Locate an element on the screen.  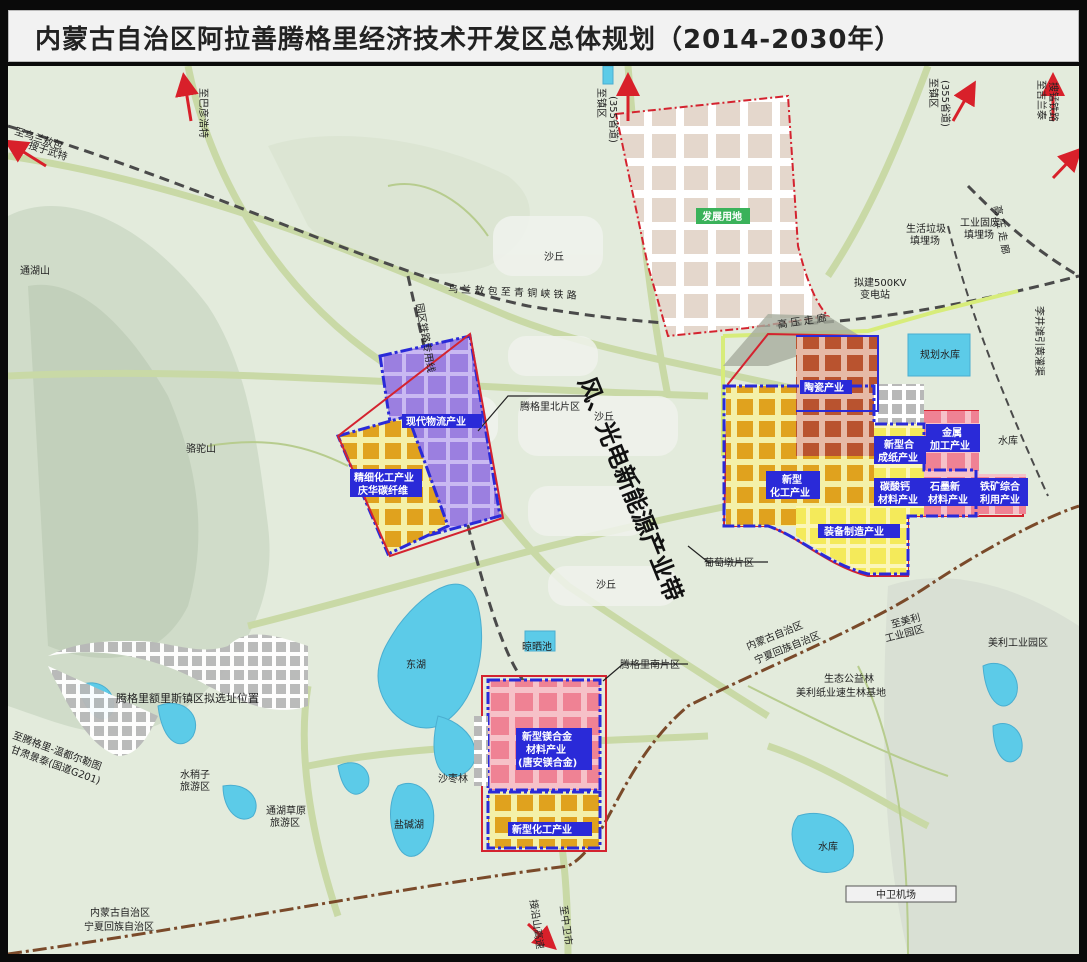
zone-magnesium3: (唐安镁合金) is located at coordinates (547, 762).